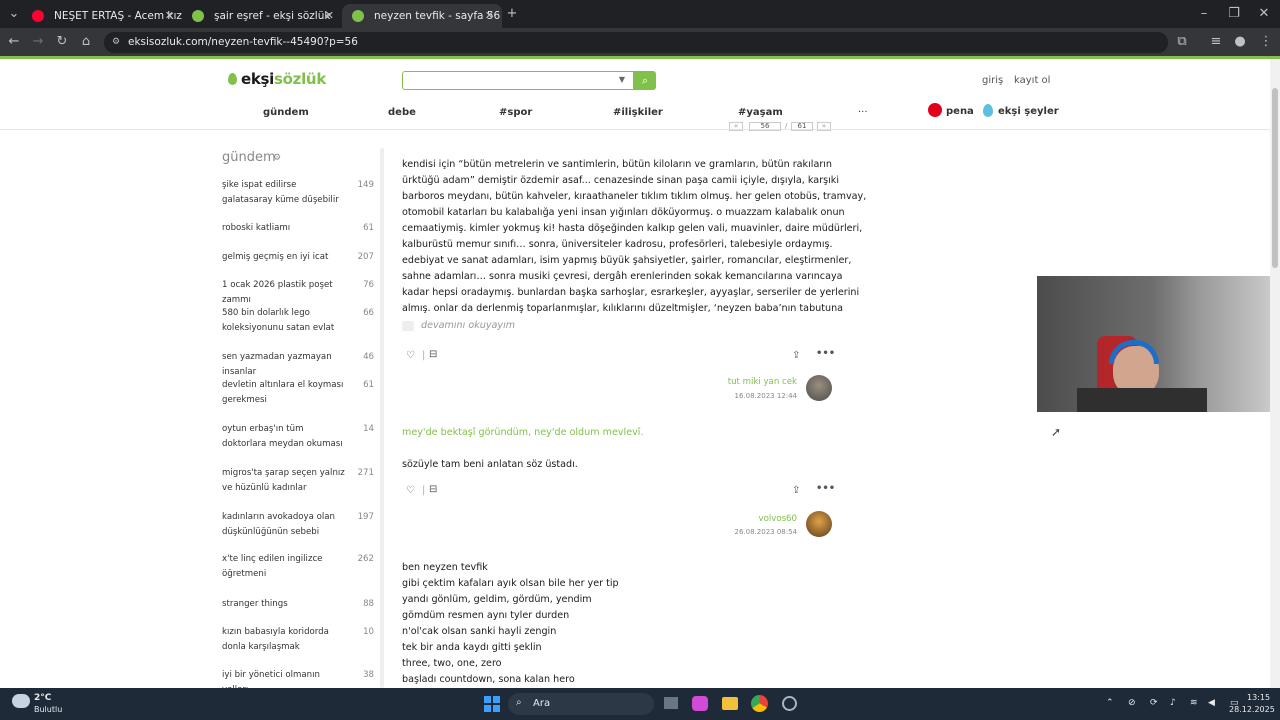  Describe the element at coordinates (365, 257) in the screenshot. I see `sidebar-topic-count: 207` at that location.